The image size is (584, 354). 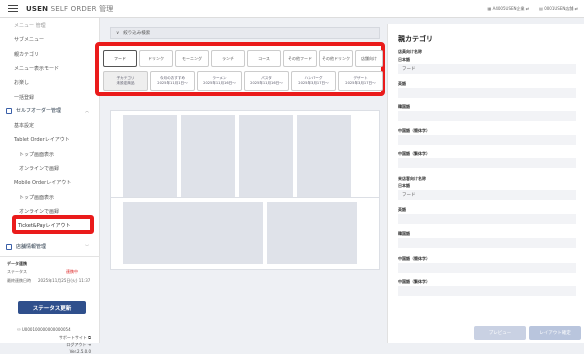 What do you see at coordinates (44, 329) in the screenshot?
I see `user-id: ⚇ U000100000000000054` at bounding box center [44, 329].